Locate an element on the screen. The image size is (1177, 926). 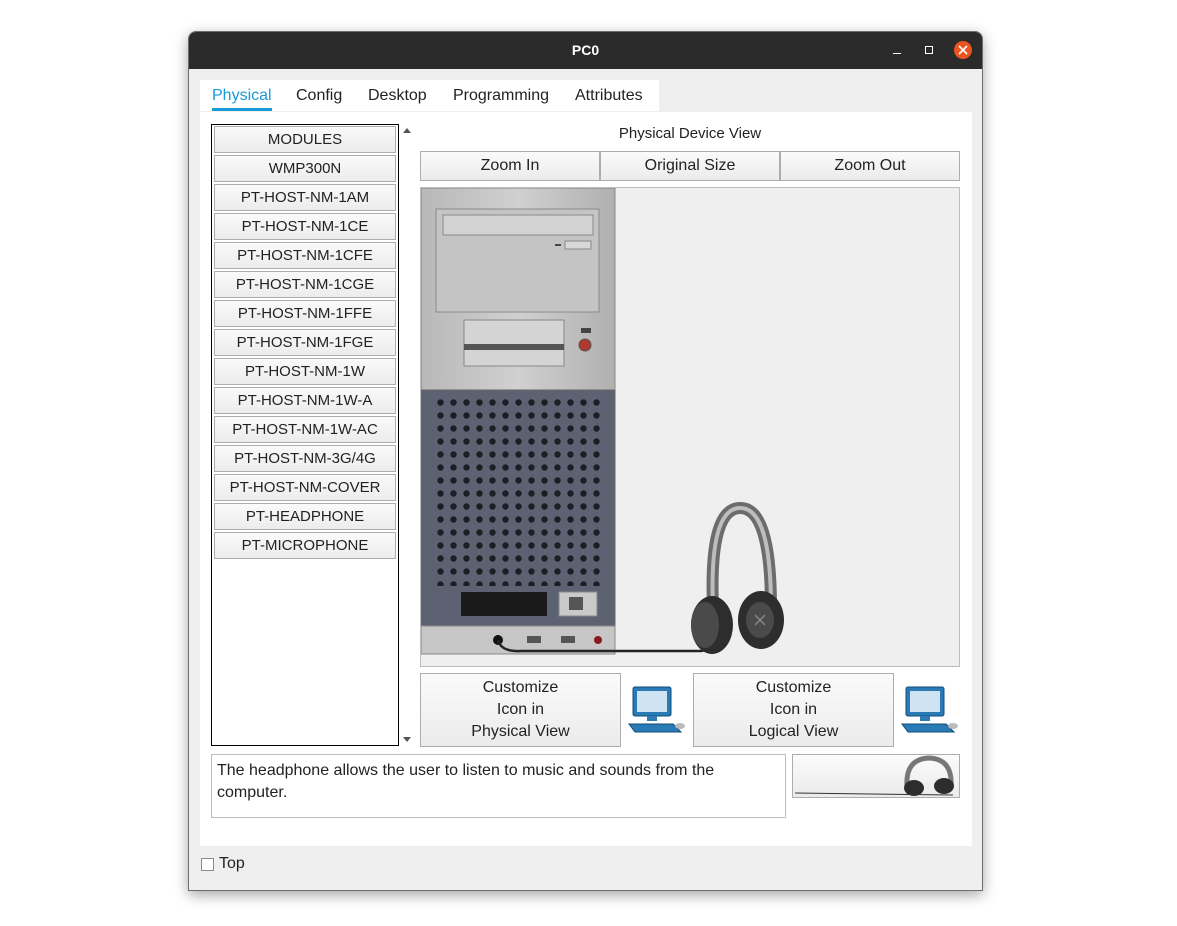
customize-physical-icon-button: Customize Icon in Physical View is located at coordinates (520, 710).